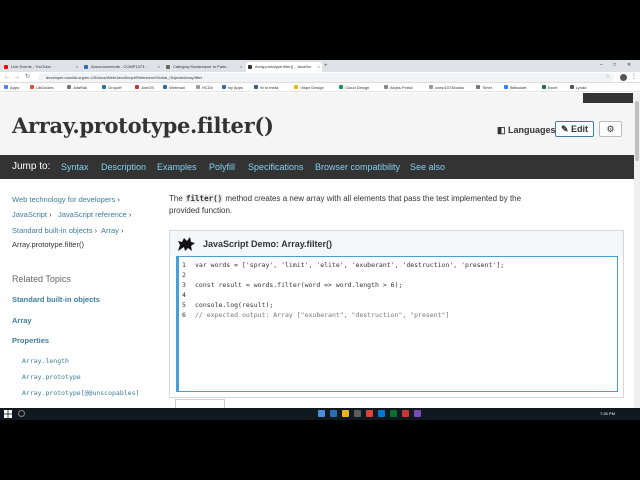 This screenshot has height=480, width=640. I want to click on bookmark-item: fb to meta, so click(266, 87).